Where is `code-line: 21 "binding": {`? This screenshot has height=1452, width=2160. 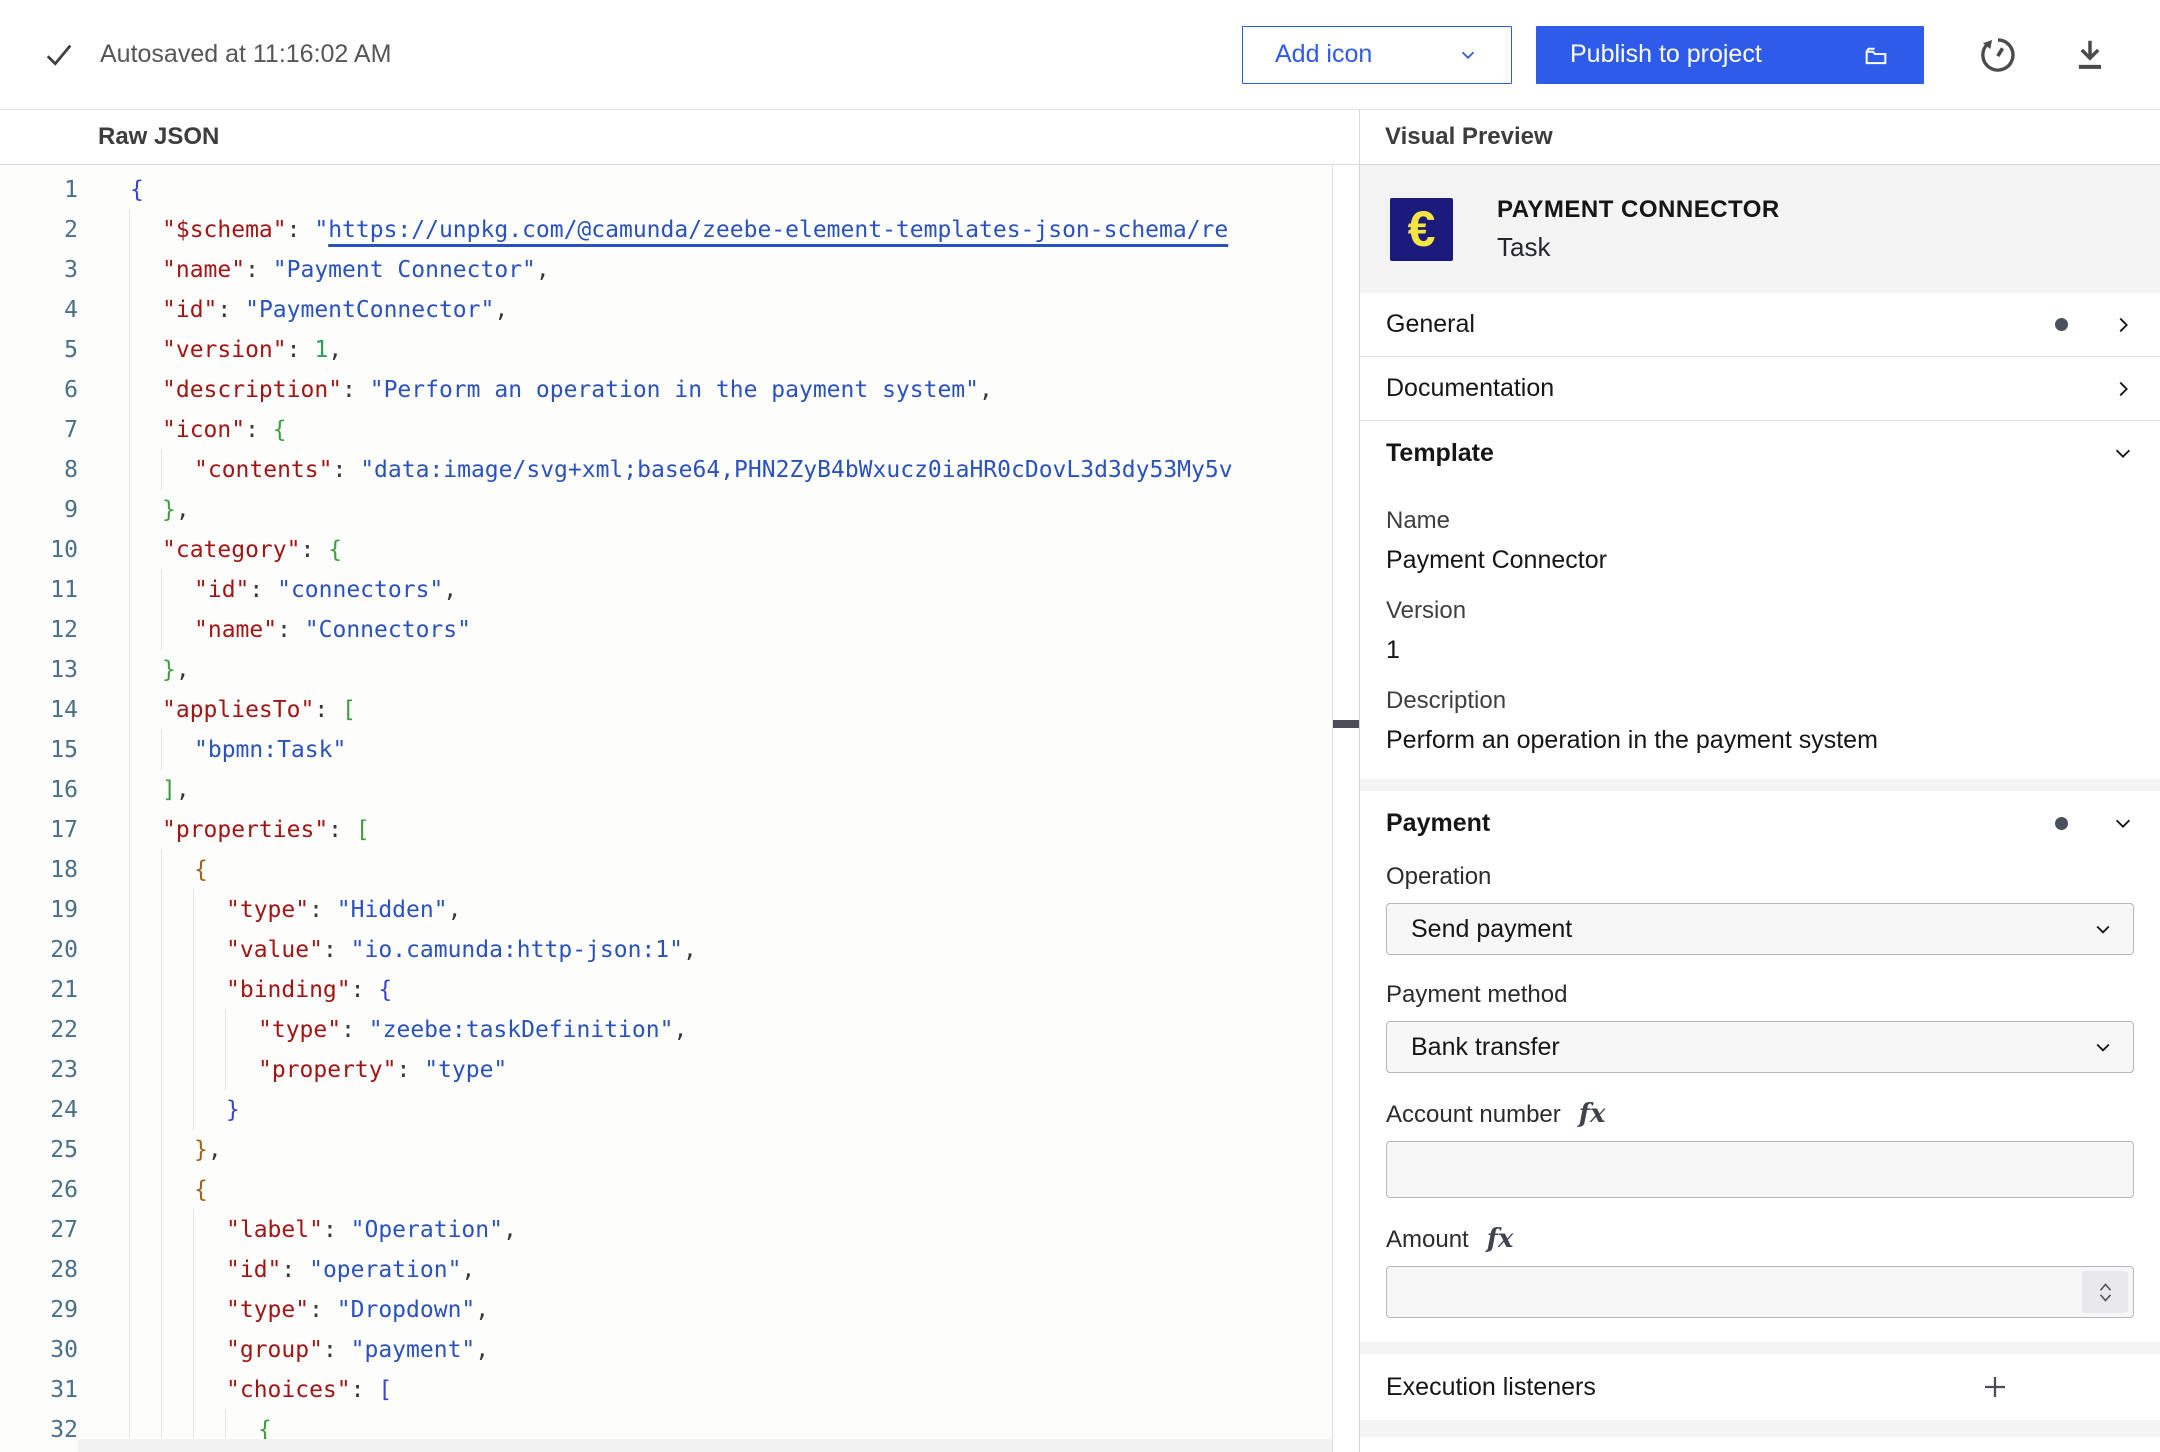 code-line: 21 "binding": { is located at coordinates (666, 990).